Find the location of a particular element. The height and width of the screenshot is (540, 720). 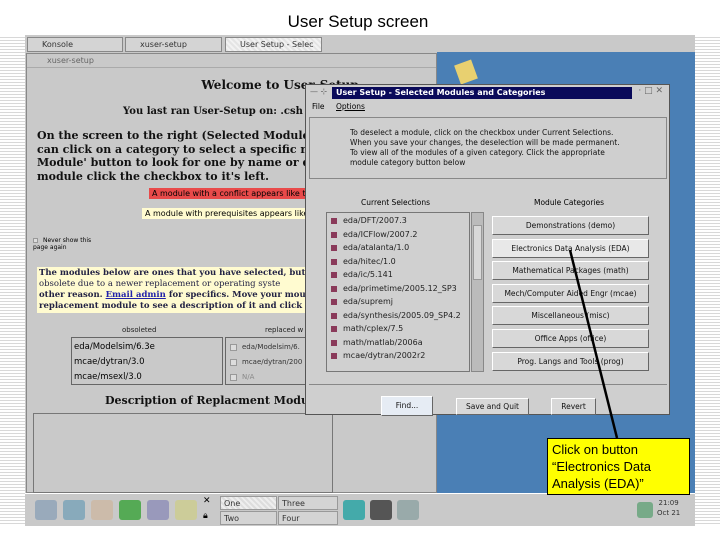

arrow-line is located at coordinates (593, 344).